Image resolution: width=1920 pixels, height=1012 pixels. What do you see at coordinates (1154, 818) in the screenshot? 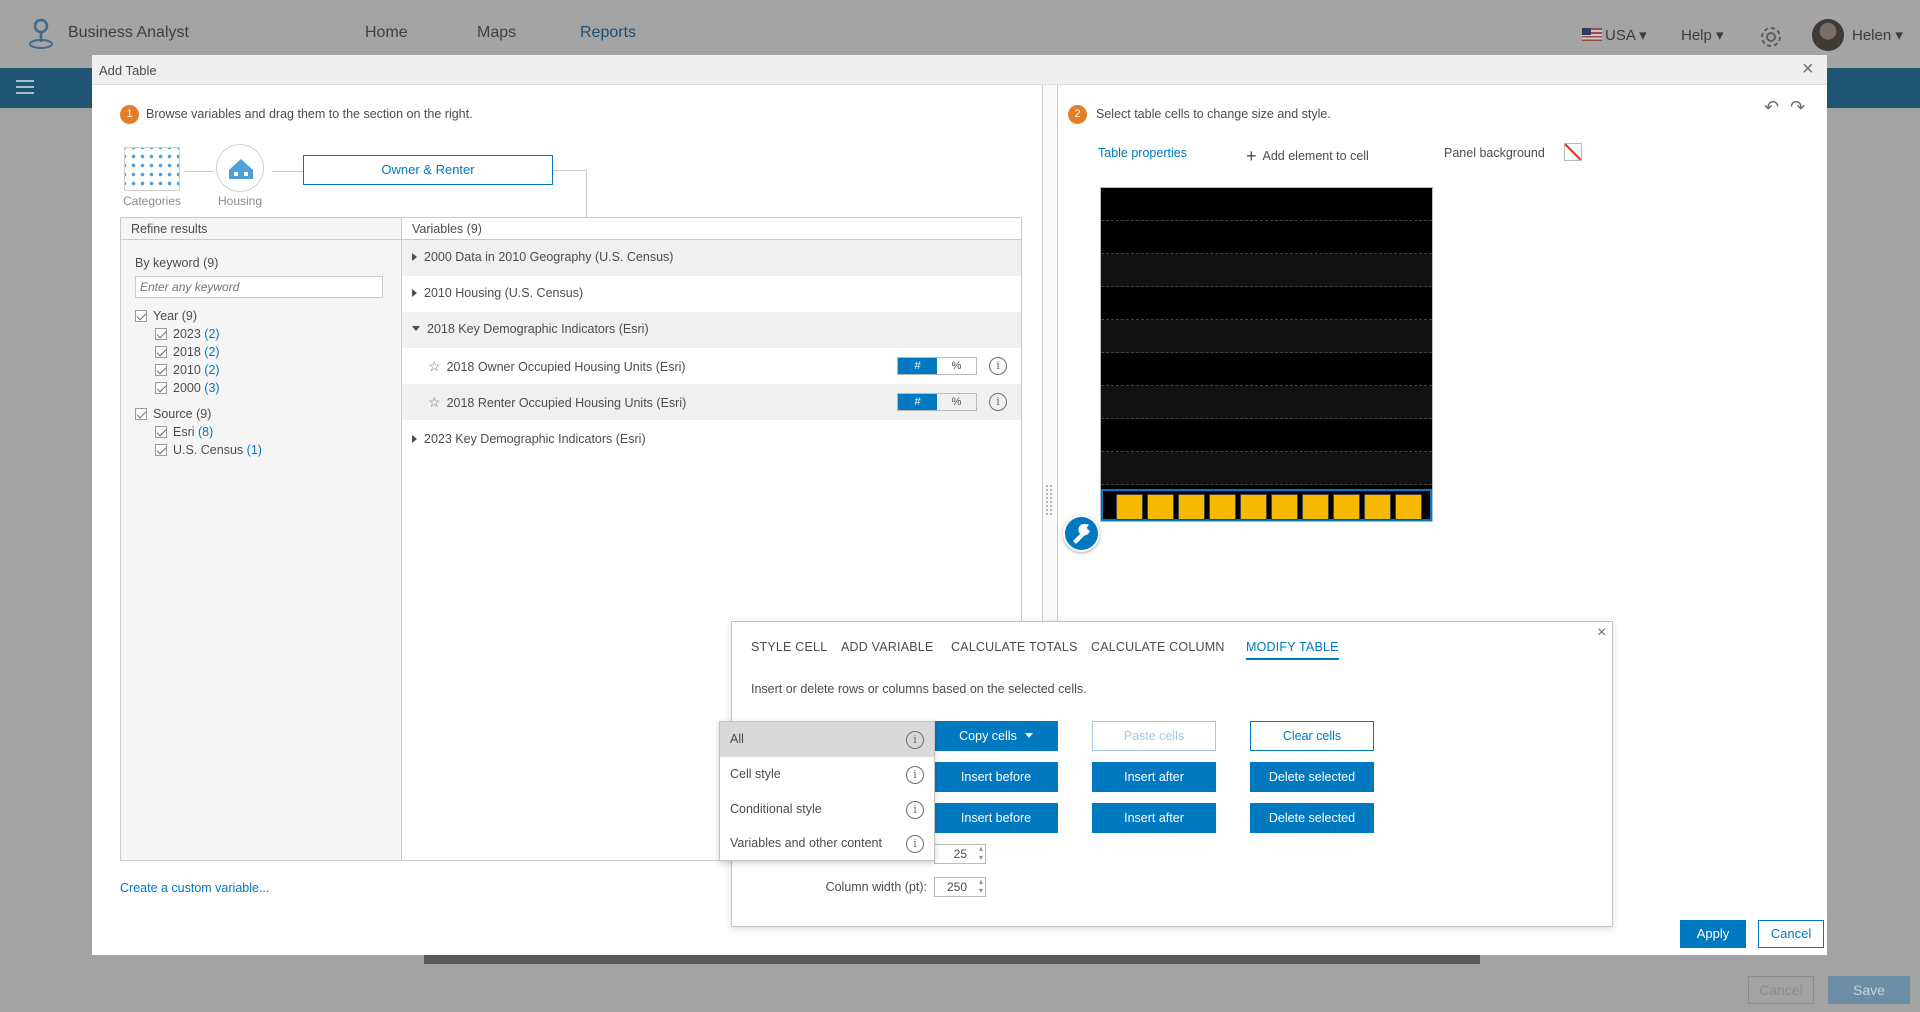
I see `insert-column-after-button: Insert after` at bounding box center [1154, 818].